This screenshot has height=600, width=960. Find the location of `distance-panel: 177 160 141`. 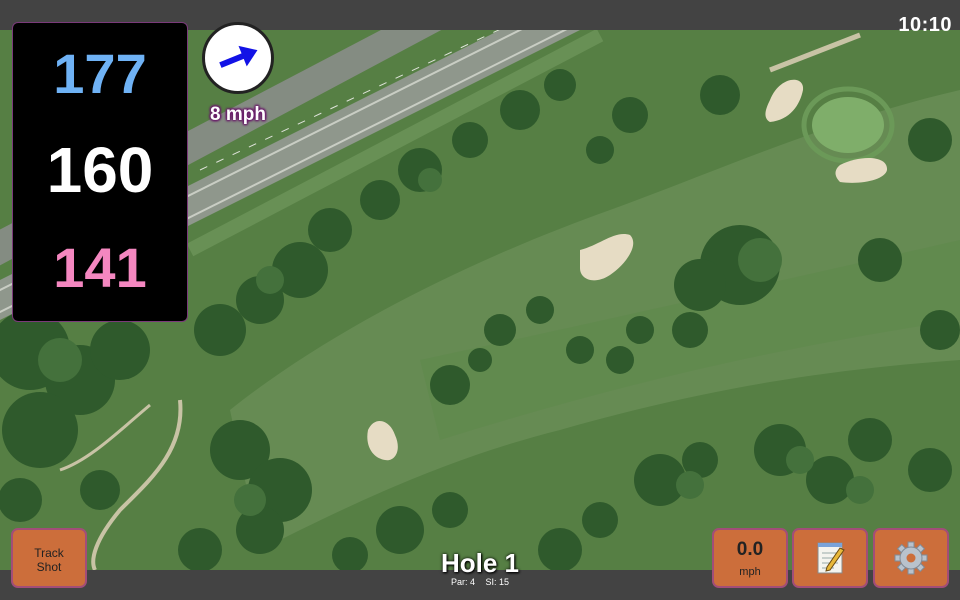

distance-panel: 177 160 141 is located at coordinates (100, 172).